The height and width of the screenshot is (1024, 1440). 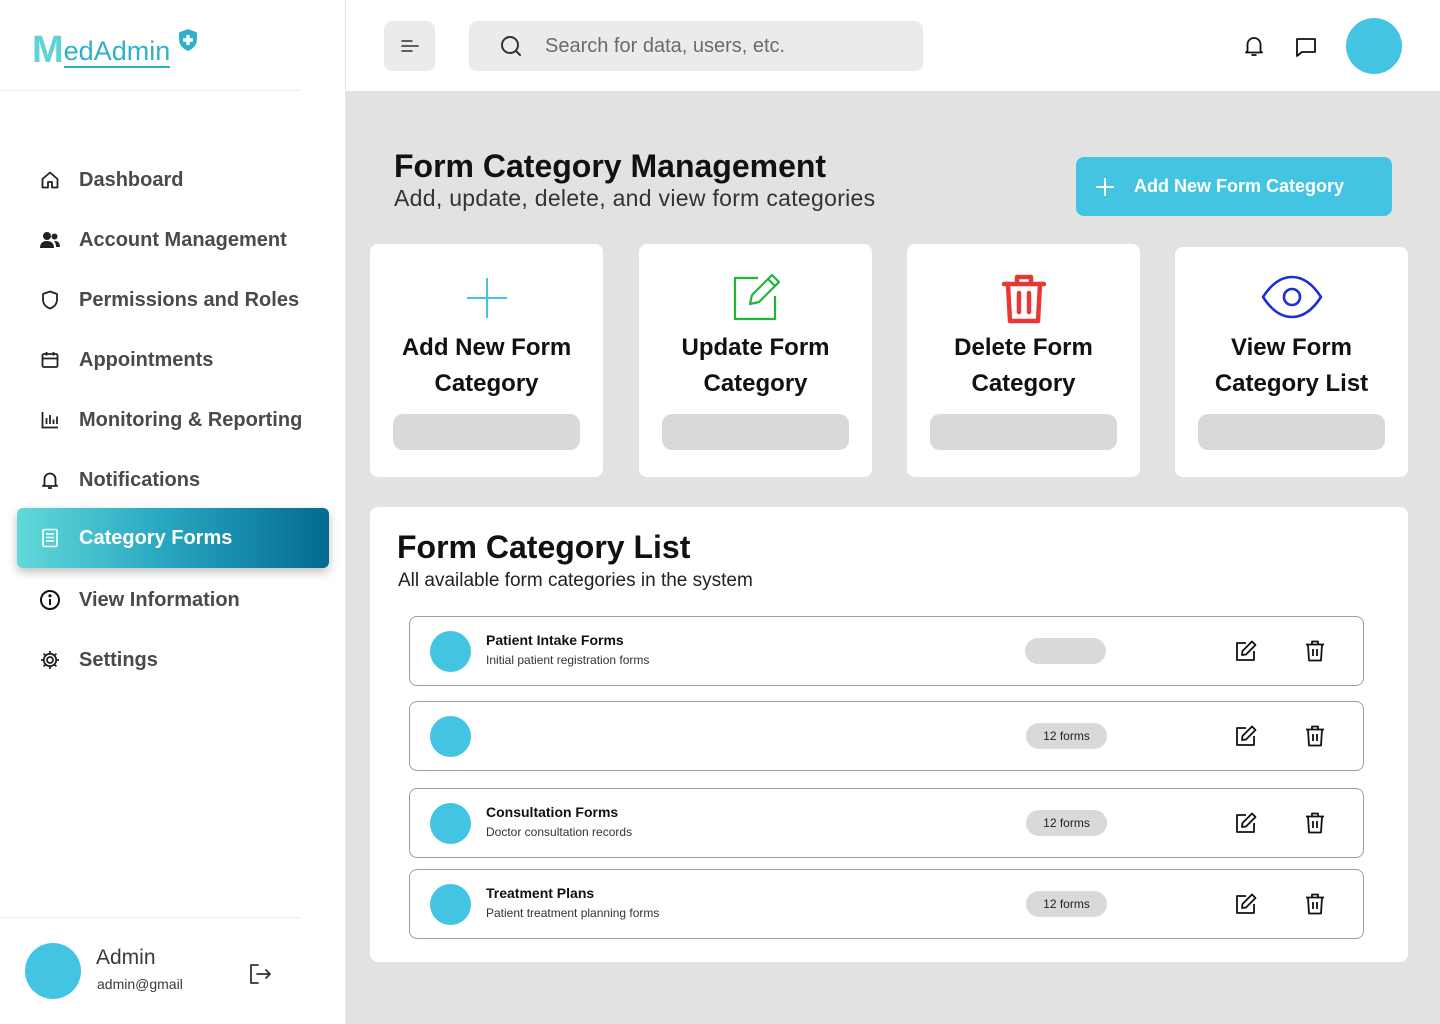 What do you see at coordinates (544, 547) in the screenshot?
I see `list-title: Form Category List` at bounding box center [544, 547].